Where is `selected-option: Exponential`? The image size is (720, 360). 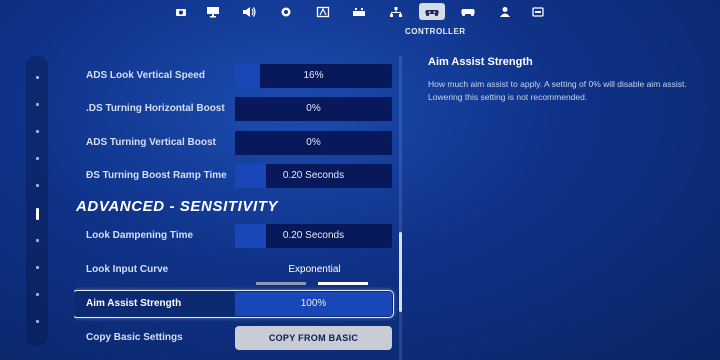
selected-option: Exponential is located at coordinates (314, 269).